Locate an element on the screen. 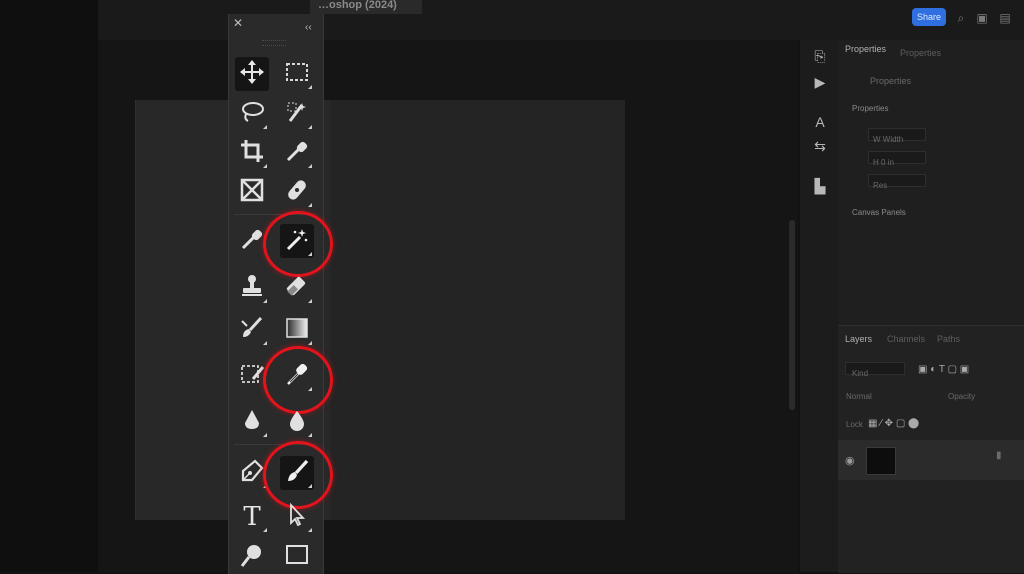 The width and height of the screenshot is (1024, 574). brush-icon is located at coordinates (252, 330).